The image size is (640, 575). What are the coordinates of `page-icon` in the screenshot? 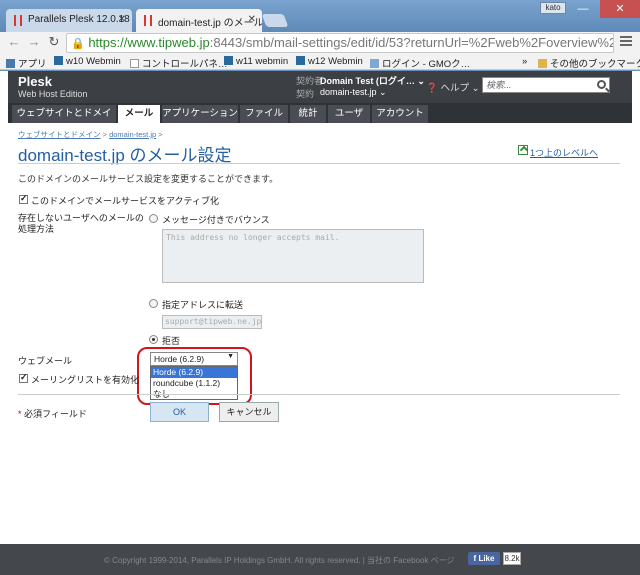 It's located at (134, 63).